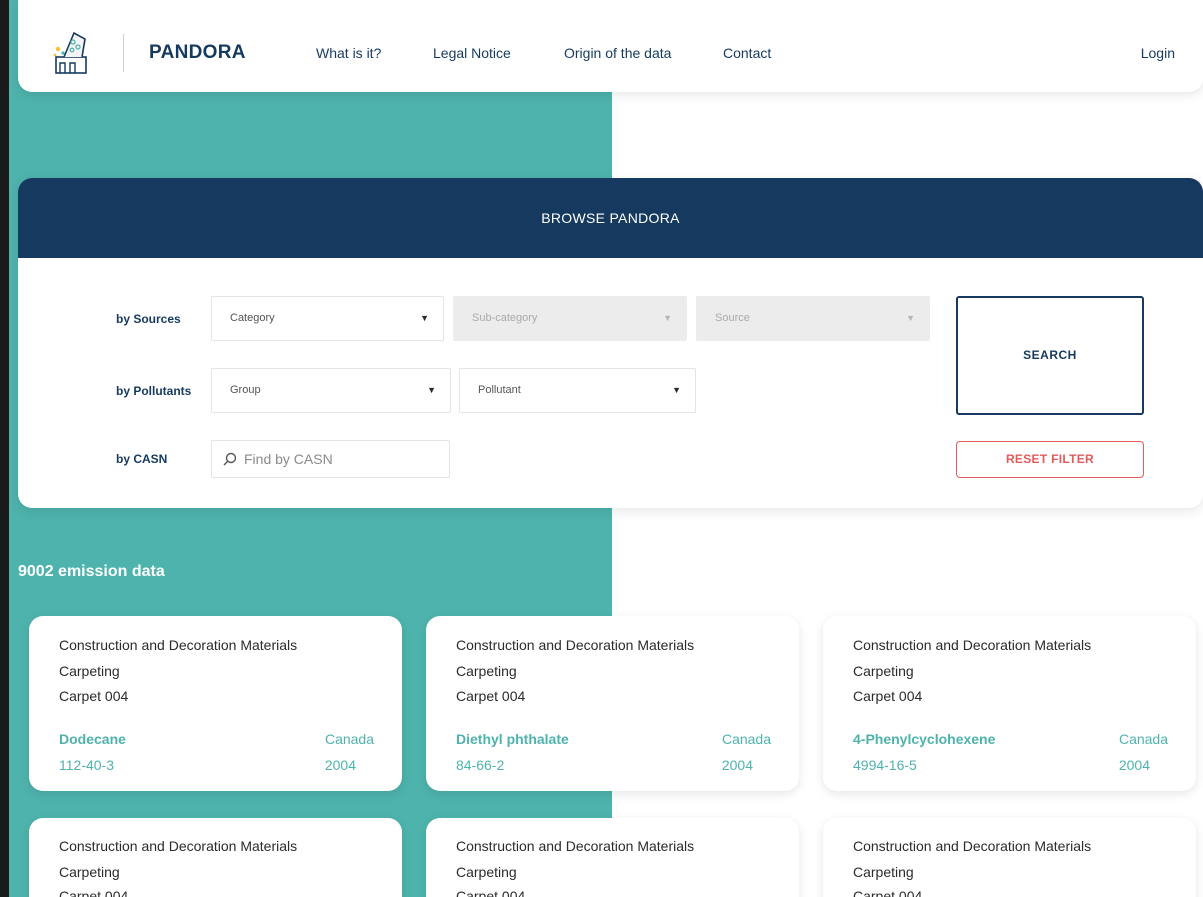 This screenshot has height=897, width=1203. I want to click on search-button: SEARCH, so click(1050, 355).